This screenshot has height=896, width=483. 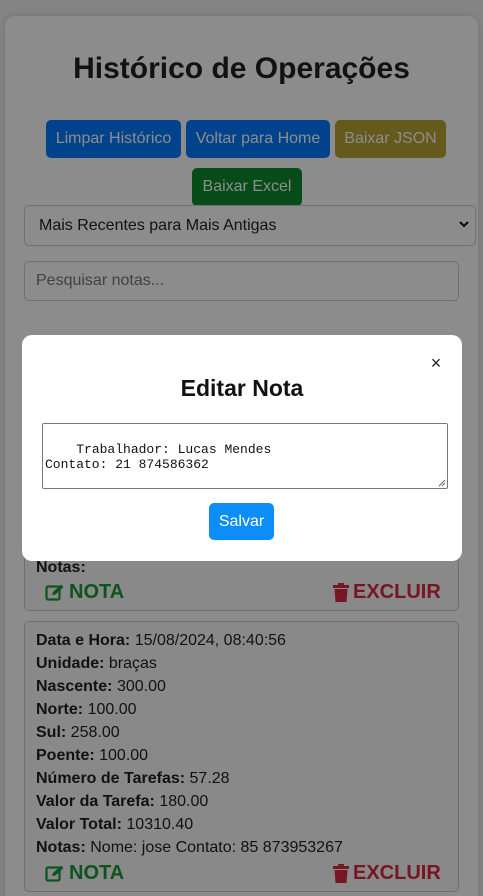 I want to click on save-button: Salvar, so click(x=241, y=521).